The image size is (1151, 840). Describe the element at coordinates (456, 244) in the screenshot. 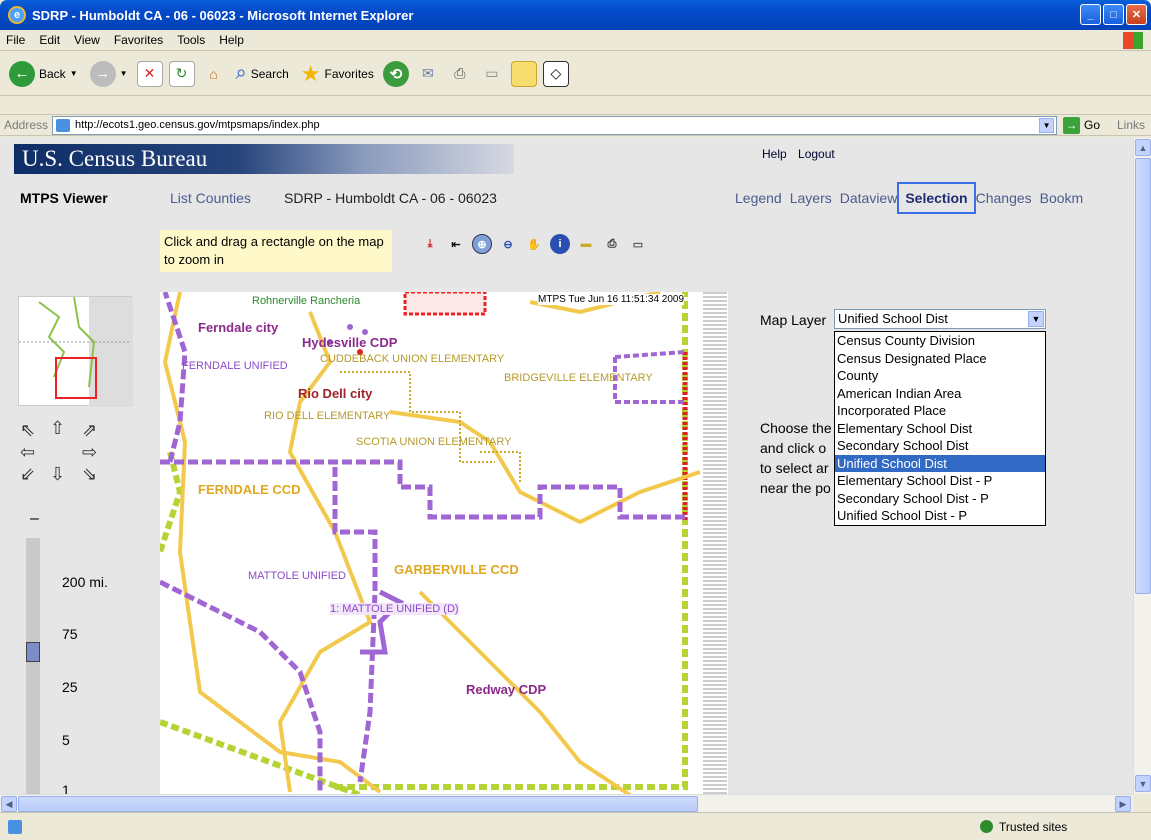

I see `previous-extent-icon: ⇤` at that location.